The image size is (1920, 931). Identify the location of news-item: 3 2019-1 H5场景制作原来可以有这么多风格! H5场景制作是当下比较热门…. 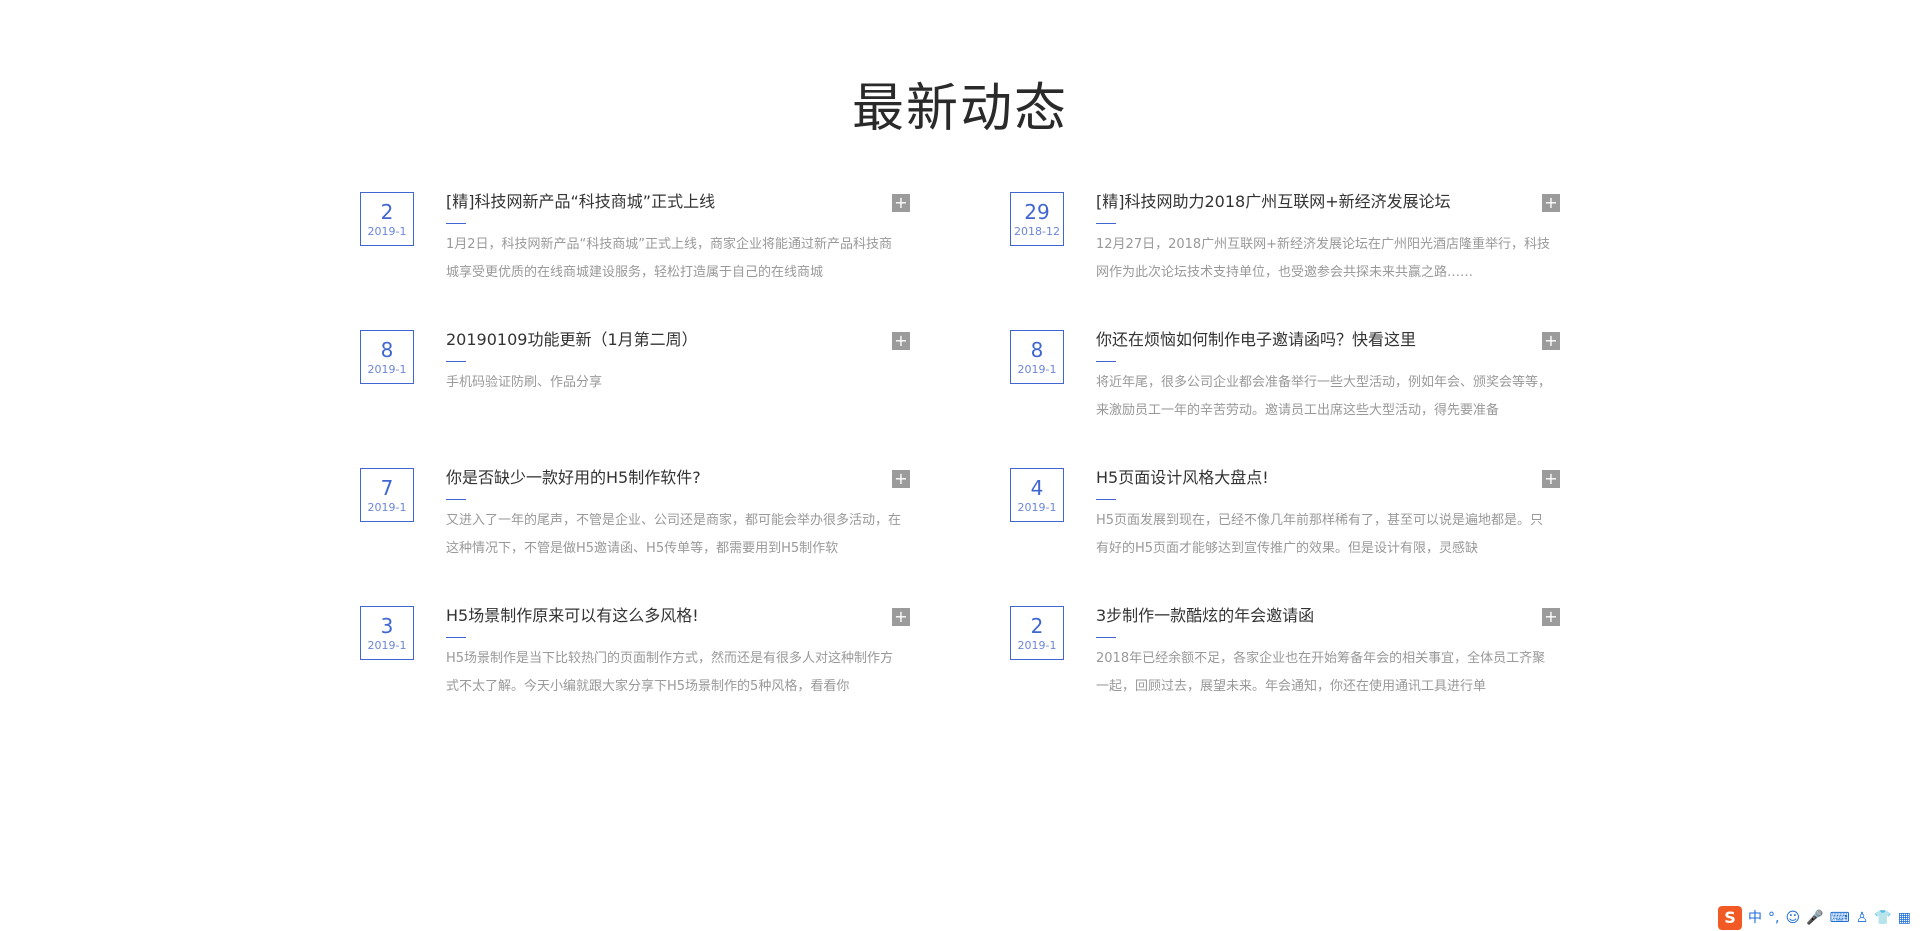
(635, 659).